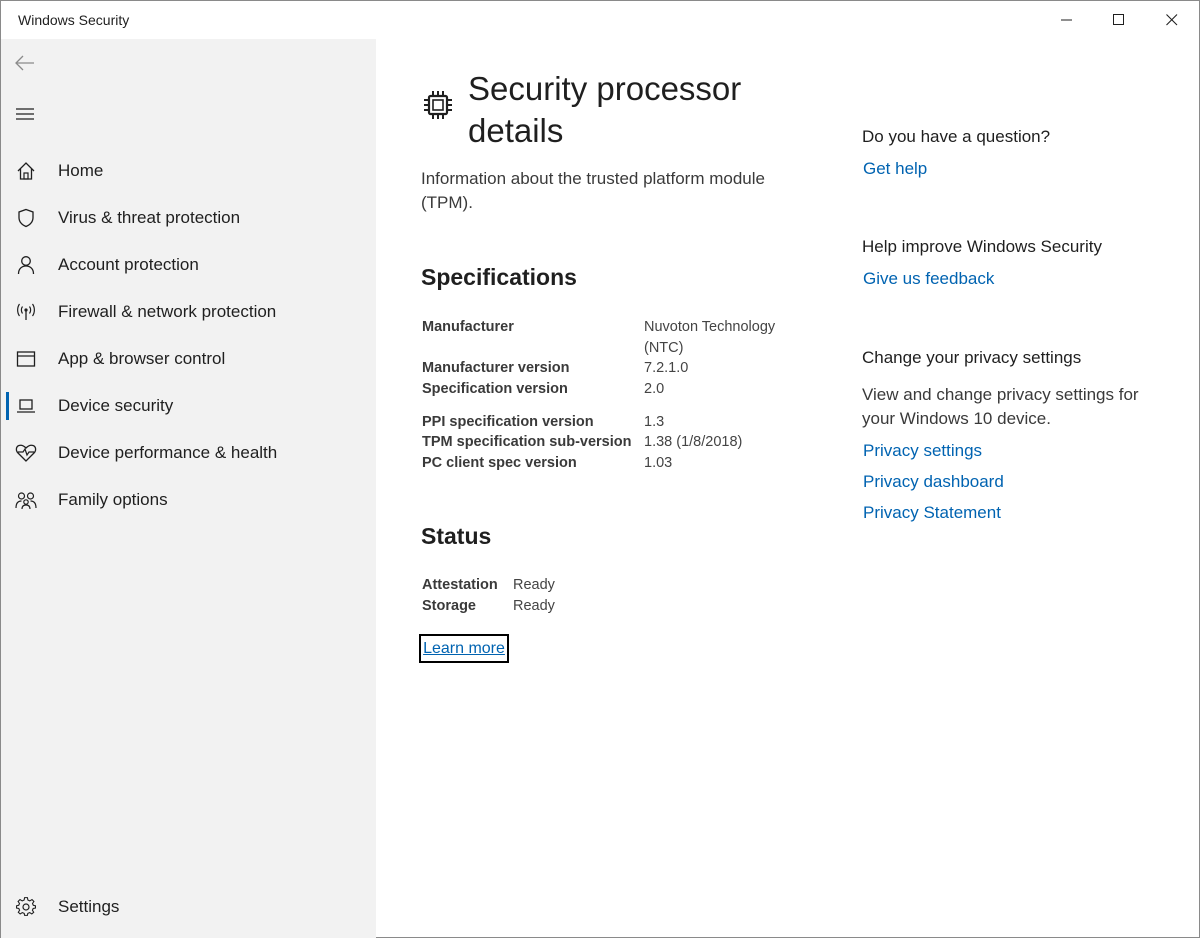 The height and width of the screenshot is (938, 1200). I want to click on maximize-icon, so click(1118, 19).